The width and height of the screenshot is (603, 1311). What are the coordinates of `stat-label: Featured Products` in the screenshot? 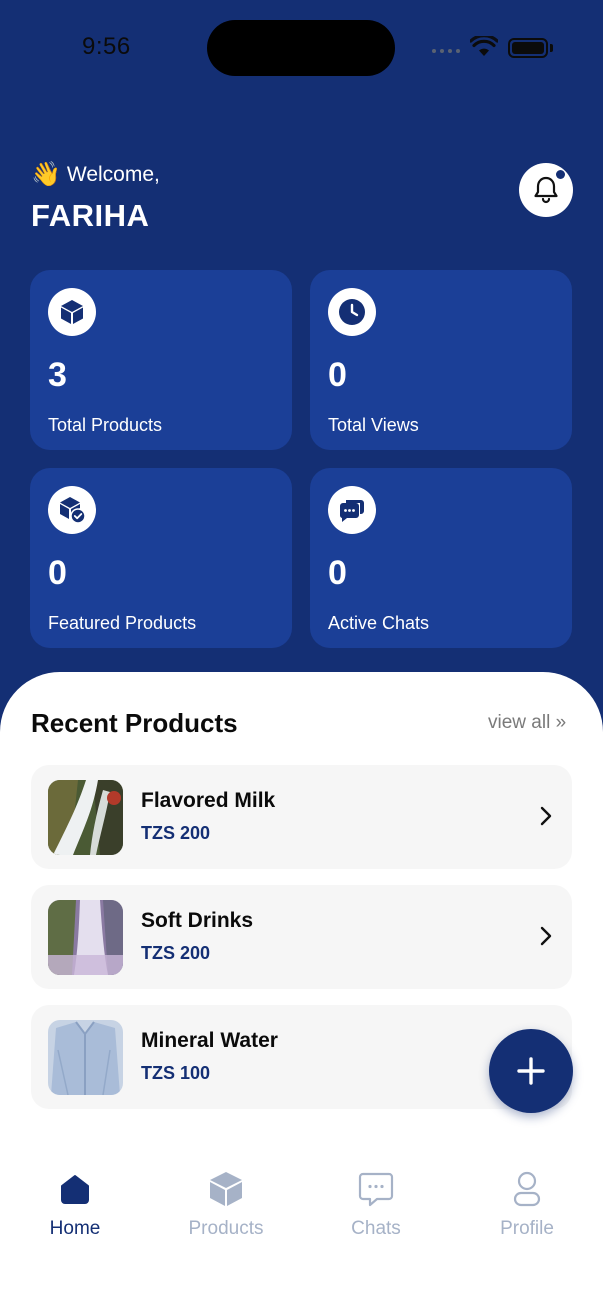 It's located at (122, 623).